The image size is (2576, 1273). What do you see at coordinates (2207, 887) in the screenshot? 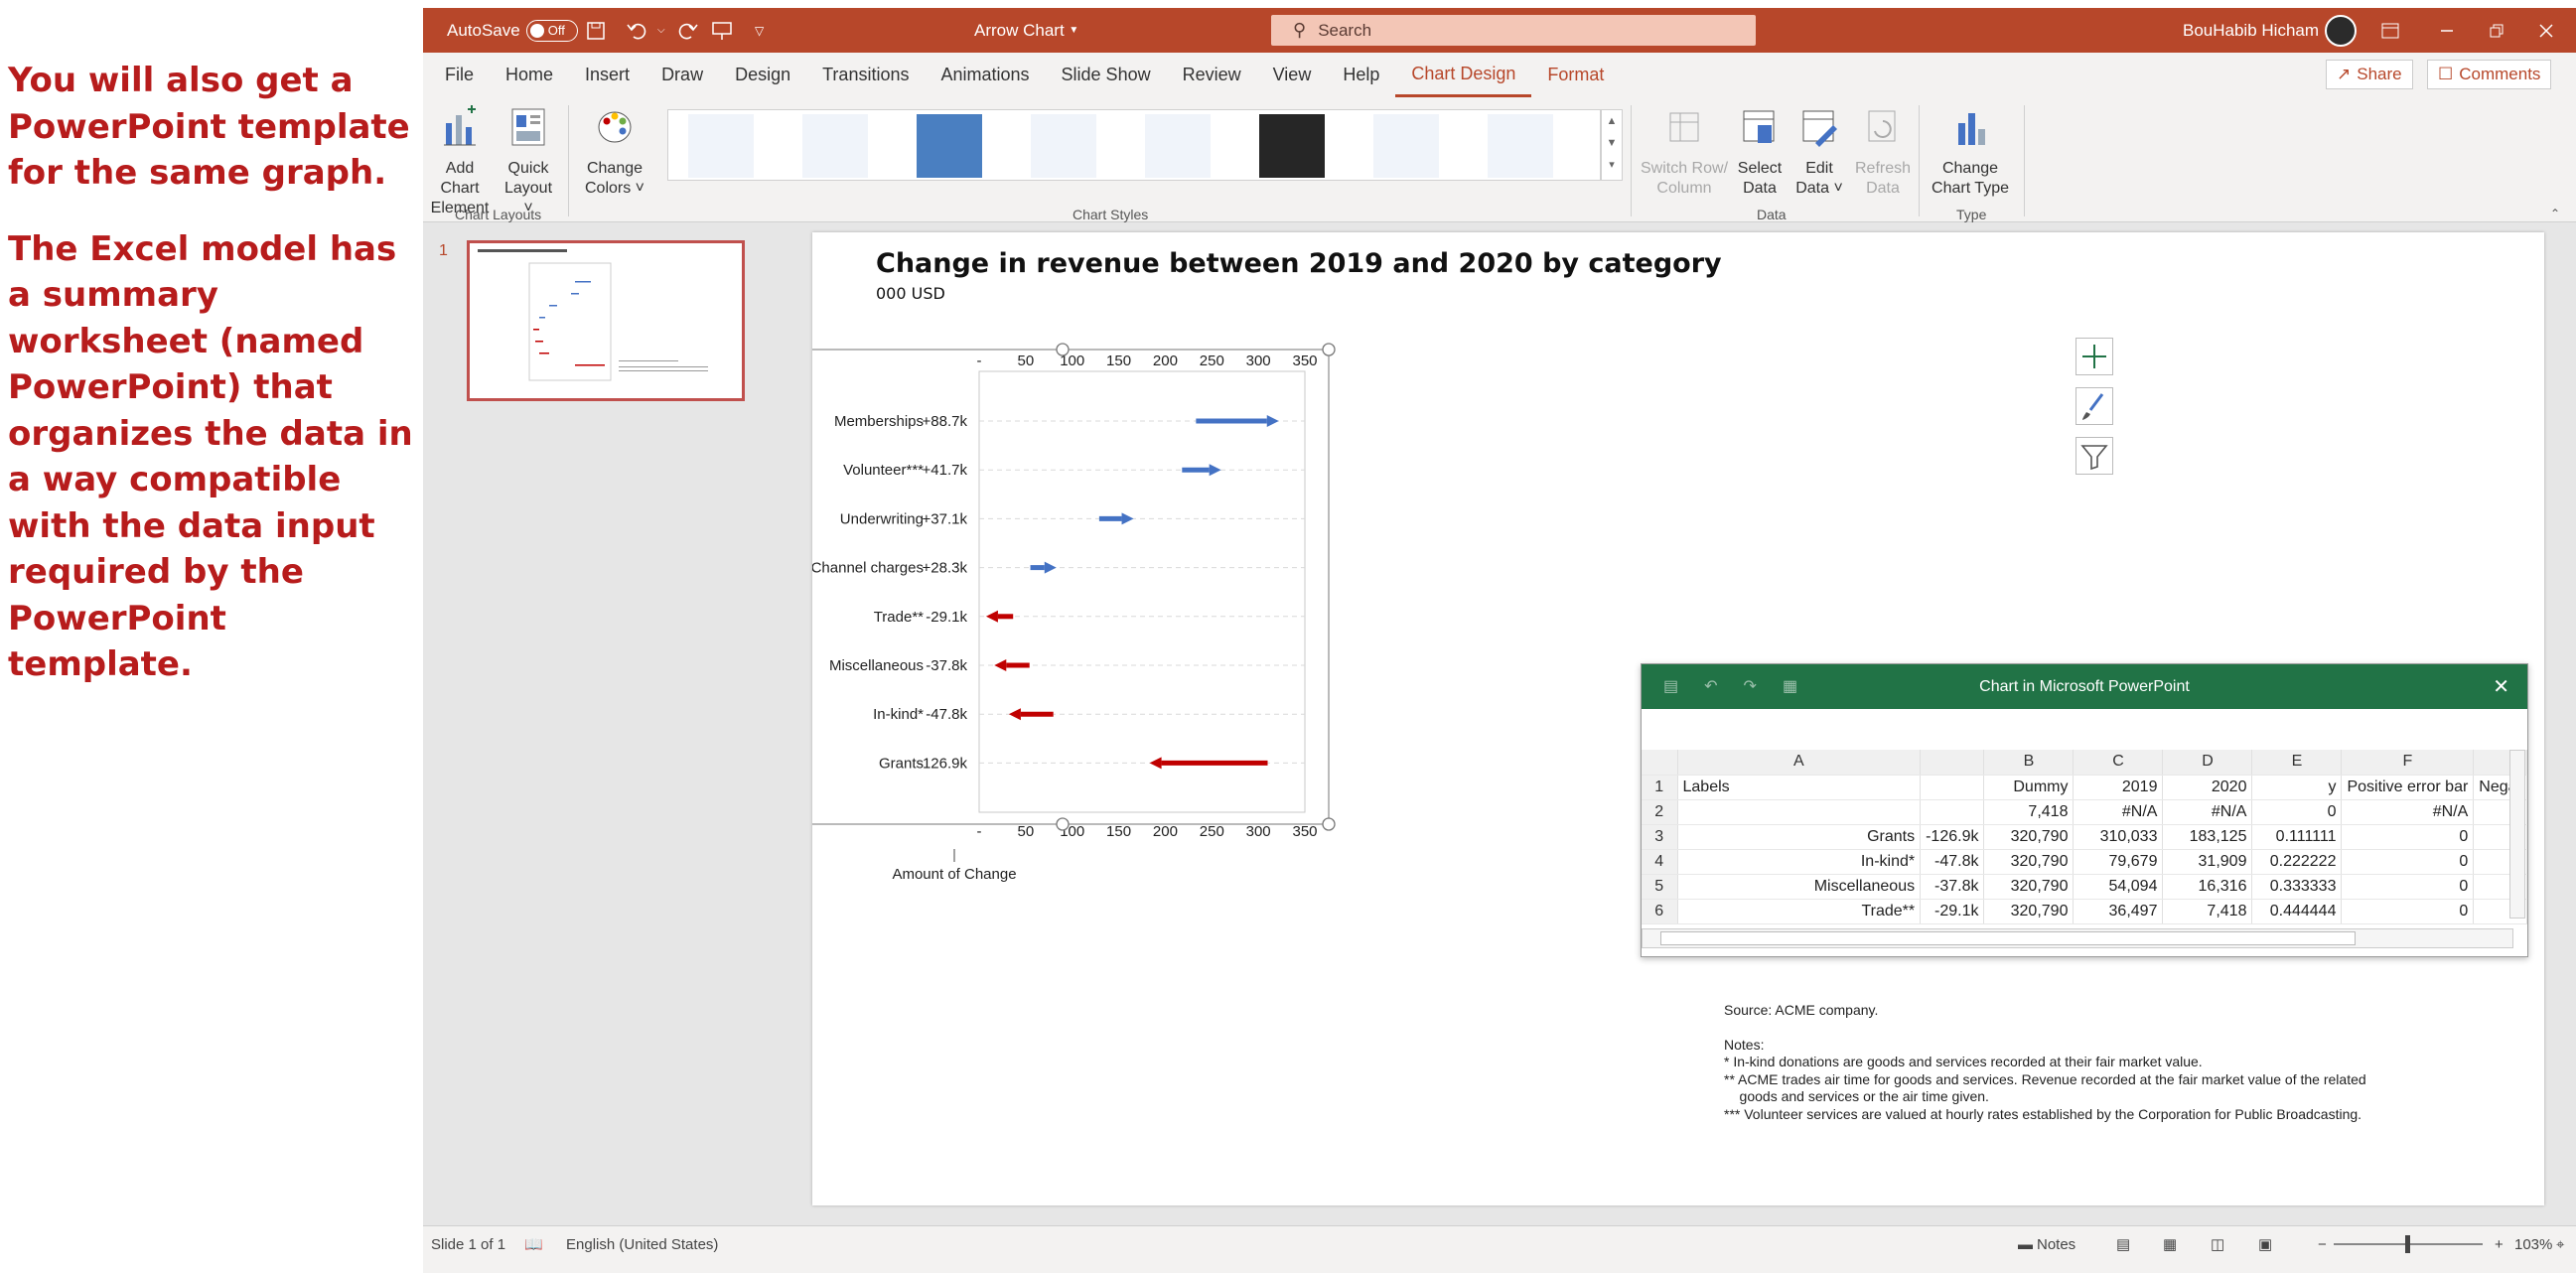
I see `sheet-cell: 16,316` at bounding box center [2207, 887].